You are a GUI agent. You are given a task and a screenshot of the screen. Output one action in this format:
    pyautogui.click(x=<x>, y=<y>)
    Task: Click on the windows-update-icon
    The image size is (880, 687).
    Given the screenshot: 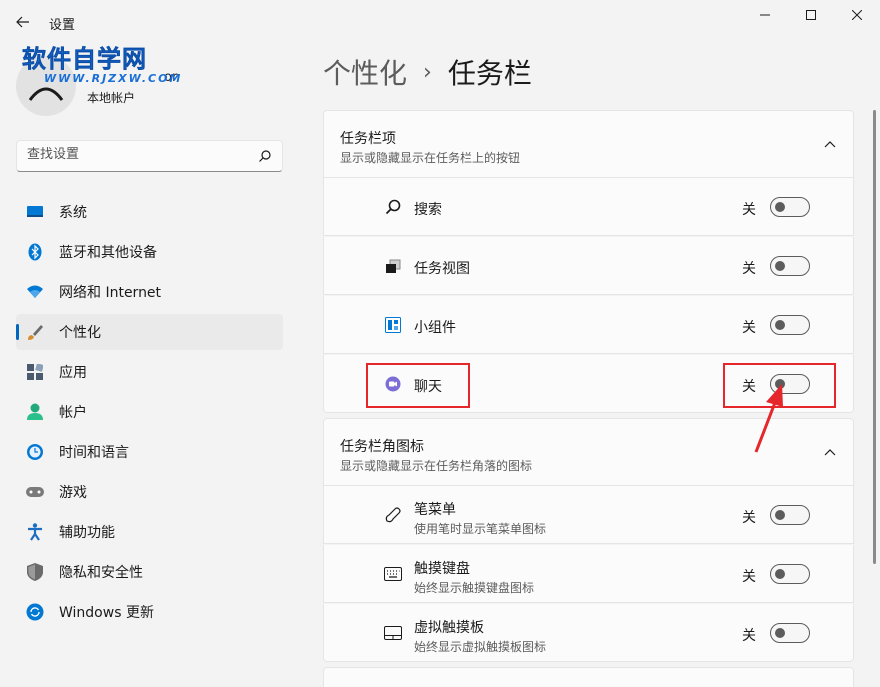 What is the action you would take?
    pyautogui.click(x=35, y=612)
    